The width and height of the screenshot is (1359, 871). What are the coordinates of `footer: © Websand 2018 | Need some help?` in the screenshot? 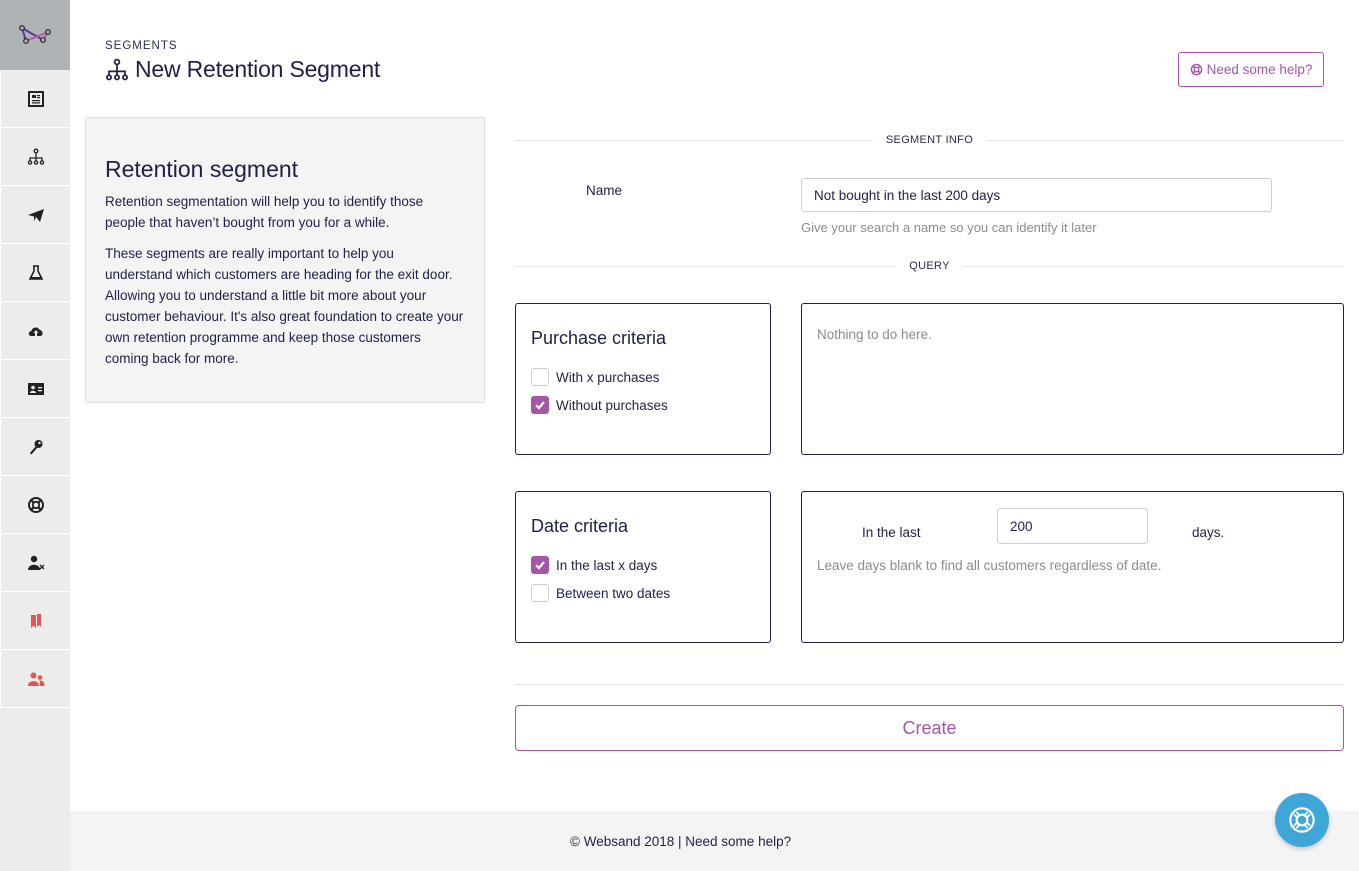 It's located at (714, 841).